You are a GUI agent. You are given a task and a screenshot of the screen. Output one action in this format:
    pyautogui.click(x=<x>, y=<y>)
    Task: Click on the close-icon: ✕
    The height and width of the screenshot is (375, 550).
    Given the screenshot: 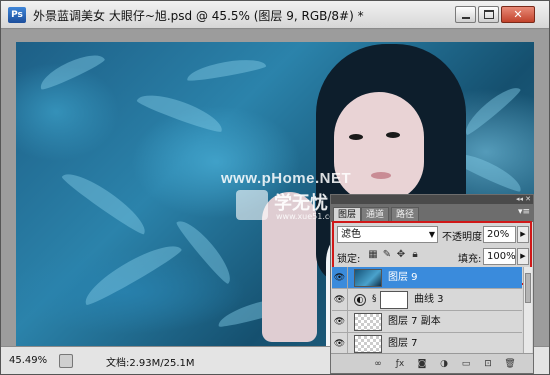 What is the action you would take?
    pyautogui.click(x=518, y=14)
    